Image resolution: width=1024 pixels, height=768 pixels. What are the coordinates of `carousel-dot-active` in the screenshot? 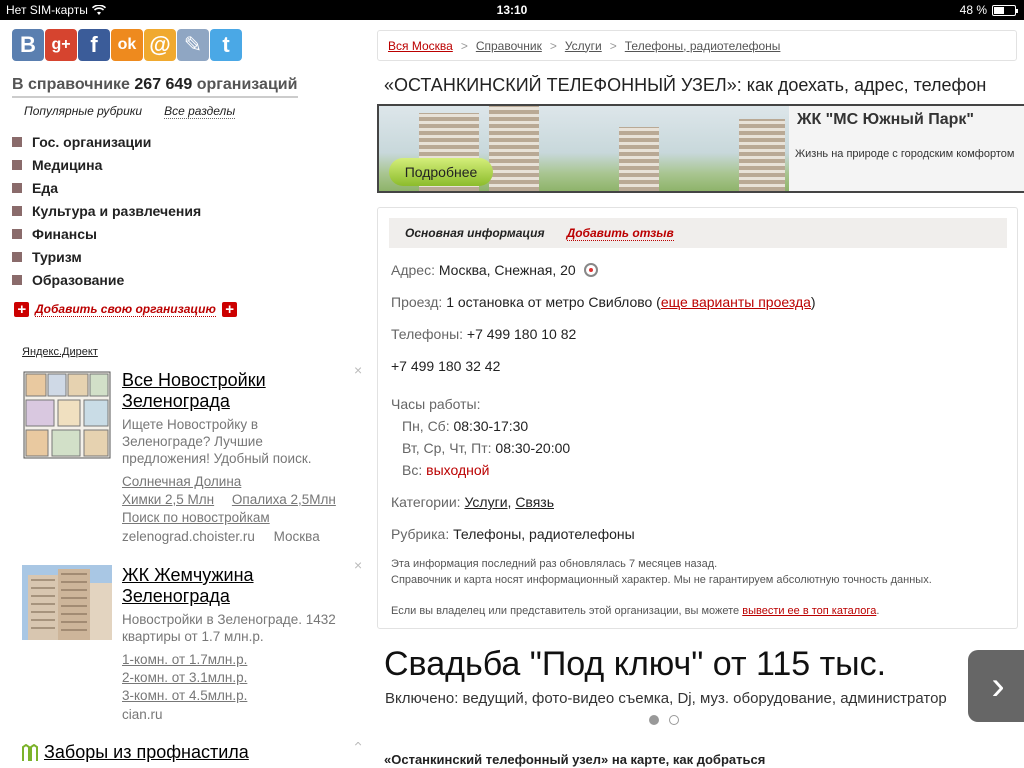 It's located at (654, 720).